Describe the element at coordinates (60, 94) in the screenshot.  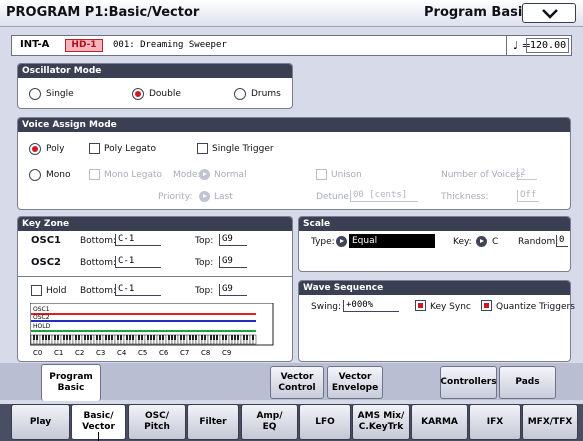
I see `single-label: Single` at that location.